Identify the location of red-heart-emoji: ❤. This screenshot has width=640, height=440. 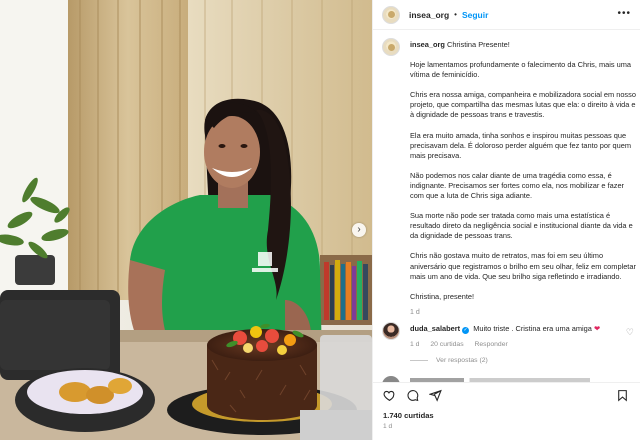
(597, 328).